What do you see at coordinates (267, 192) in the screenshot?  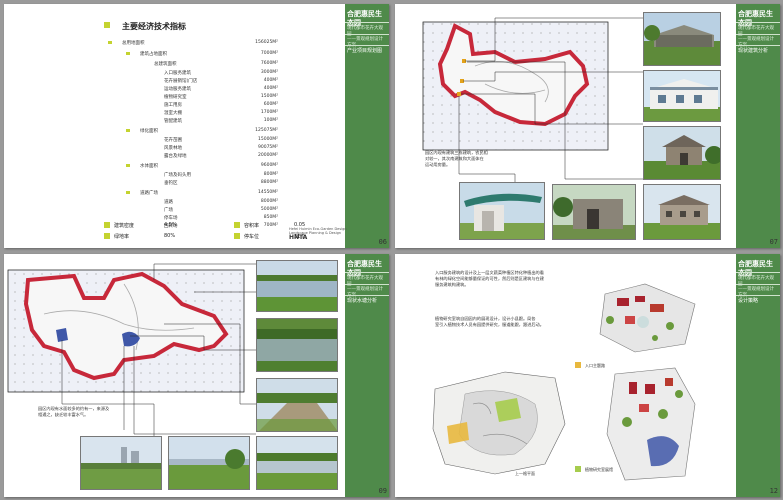 I see `indicator-value: 14550M²` at bounding box center [267, 192].